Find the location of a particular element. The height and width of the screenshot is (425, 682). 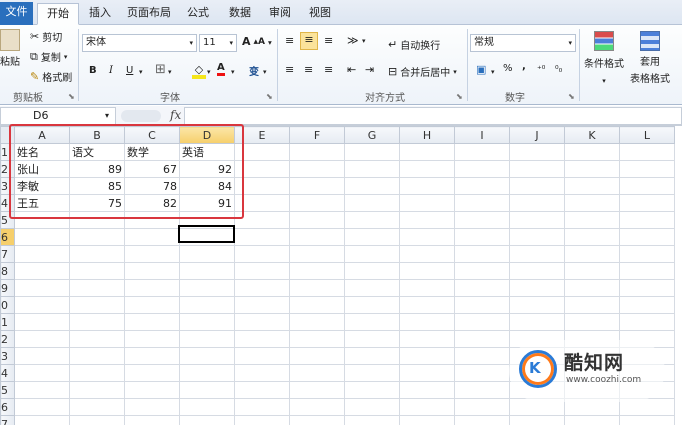

cell-a17 is located at coordinates (42, 420).